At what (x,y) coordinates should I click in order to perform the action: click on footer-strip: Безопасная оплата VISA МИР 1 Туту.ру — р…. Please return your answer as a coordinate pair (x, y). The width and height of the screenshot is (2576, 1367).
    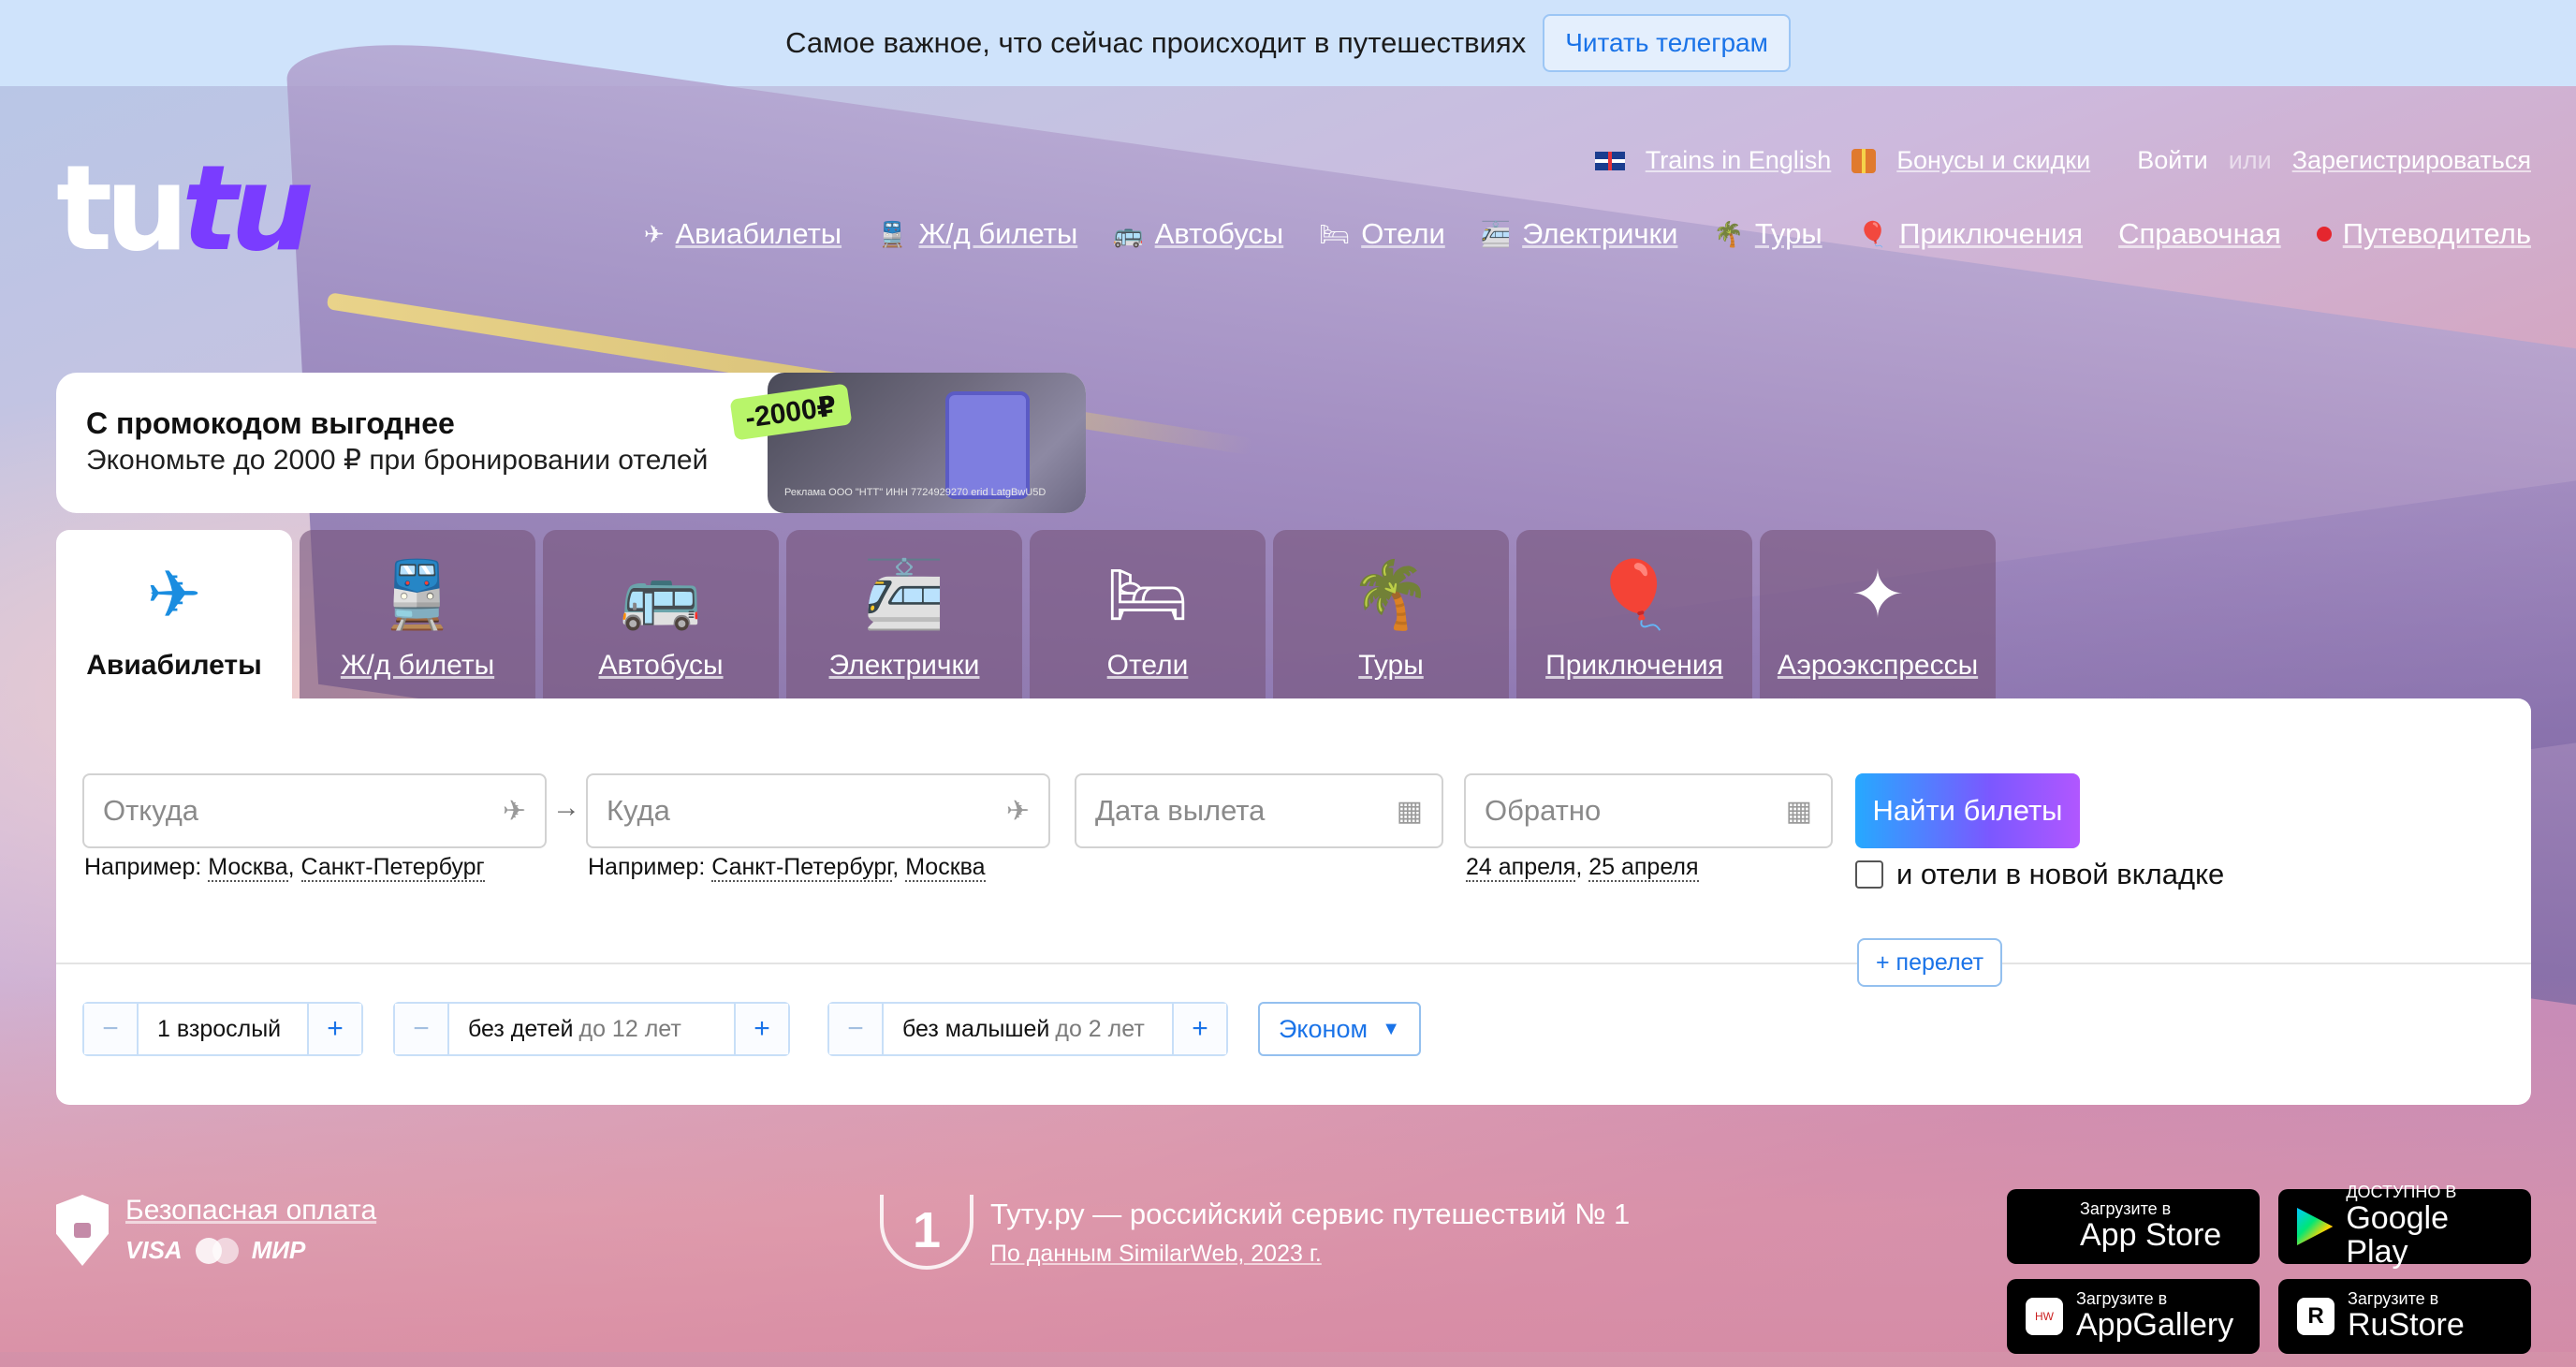
    Looking at the image, I should click on (1288, 1269).